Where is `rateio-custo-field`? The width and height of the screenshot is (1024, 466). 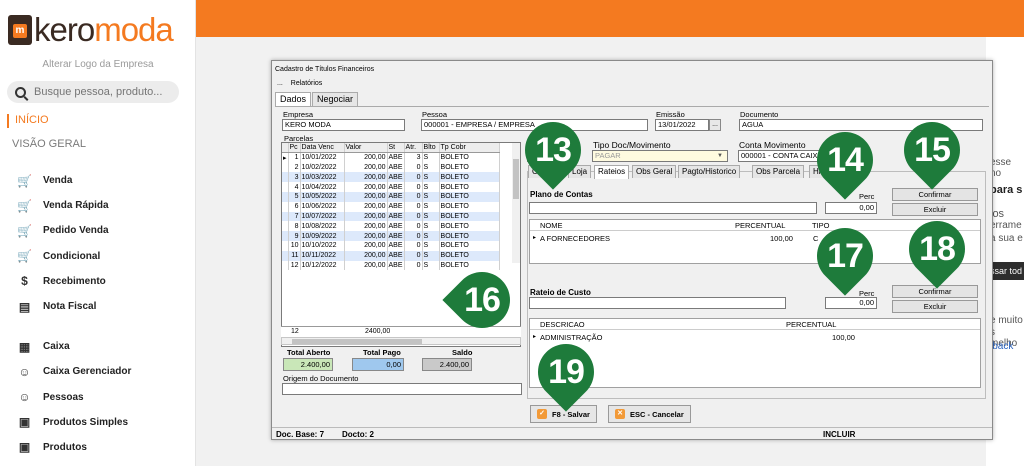
rateio-custo-field is located at coordinates (657, 303).